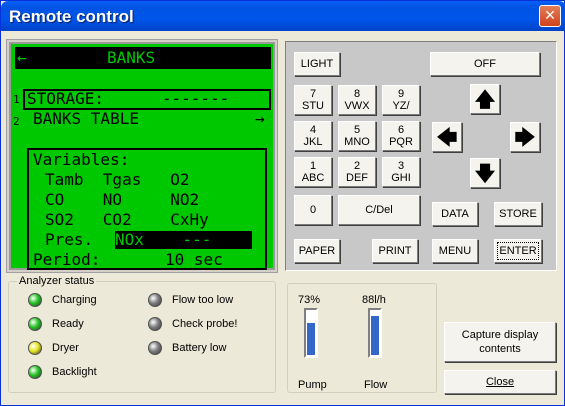 The image size is (565, 406). What do you see at coordinates (401, 106) in the screenshot?
I see `key-9-letters: YZ/` at bounding box center [401, 106].